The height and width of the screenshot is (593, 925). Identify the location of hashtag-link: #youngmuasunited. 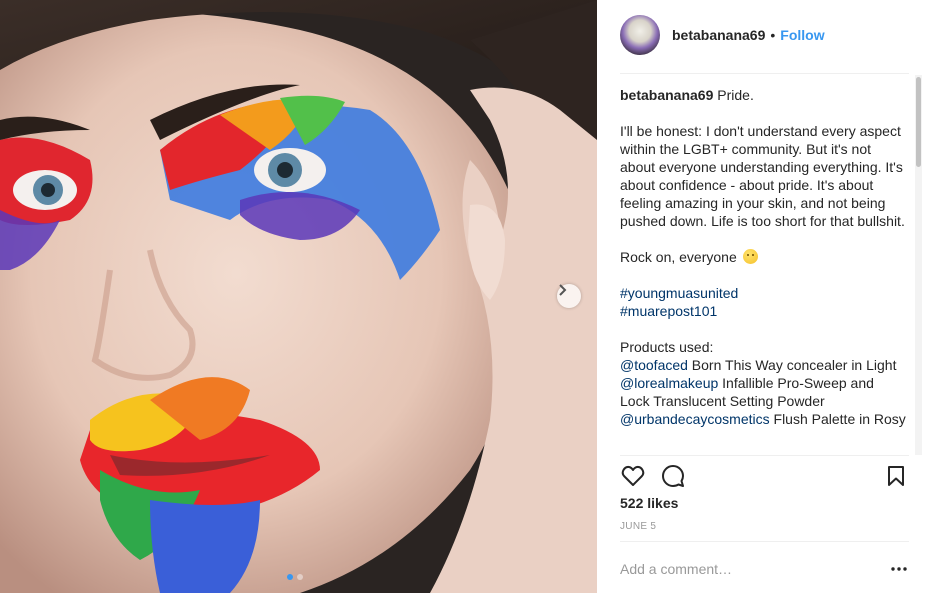
(679, 293).